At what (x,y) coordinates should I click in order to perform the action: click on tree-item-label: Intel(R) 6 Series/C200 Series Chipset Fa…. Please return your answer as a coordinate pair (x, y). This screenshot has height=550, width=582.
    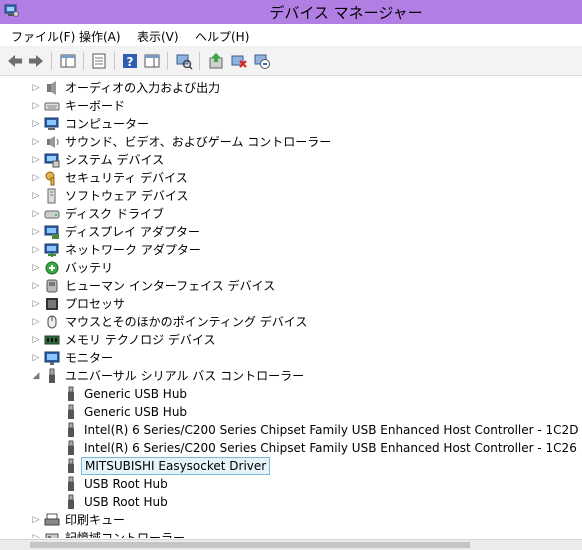
    Looking at the image, I should click on (331, 430).